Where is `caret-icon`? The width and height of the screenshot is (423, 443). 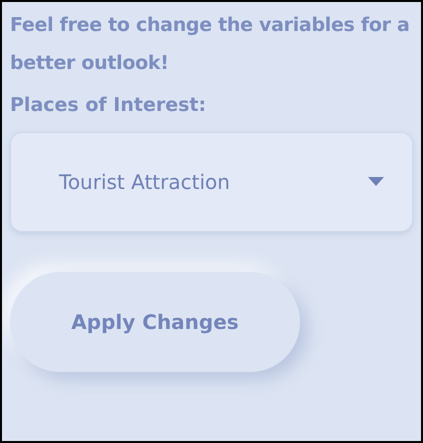
caret-icon is located at coordinates (376, 182).